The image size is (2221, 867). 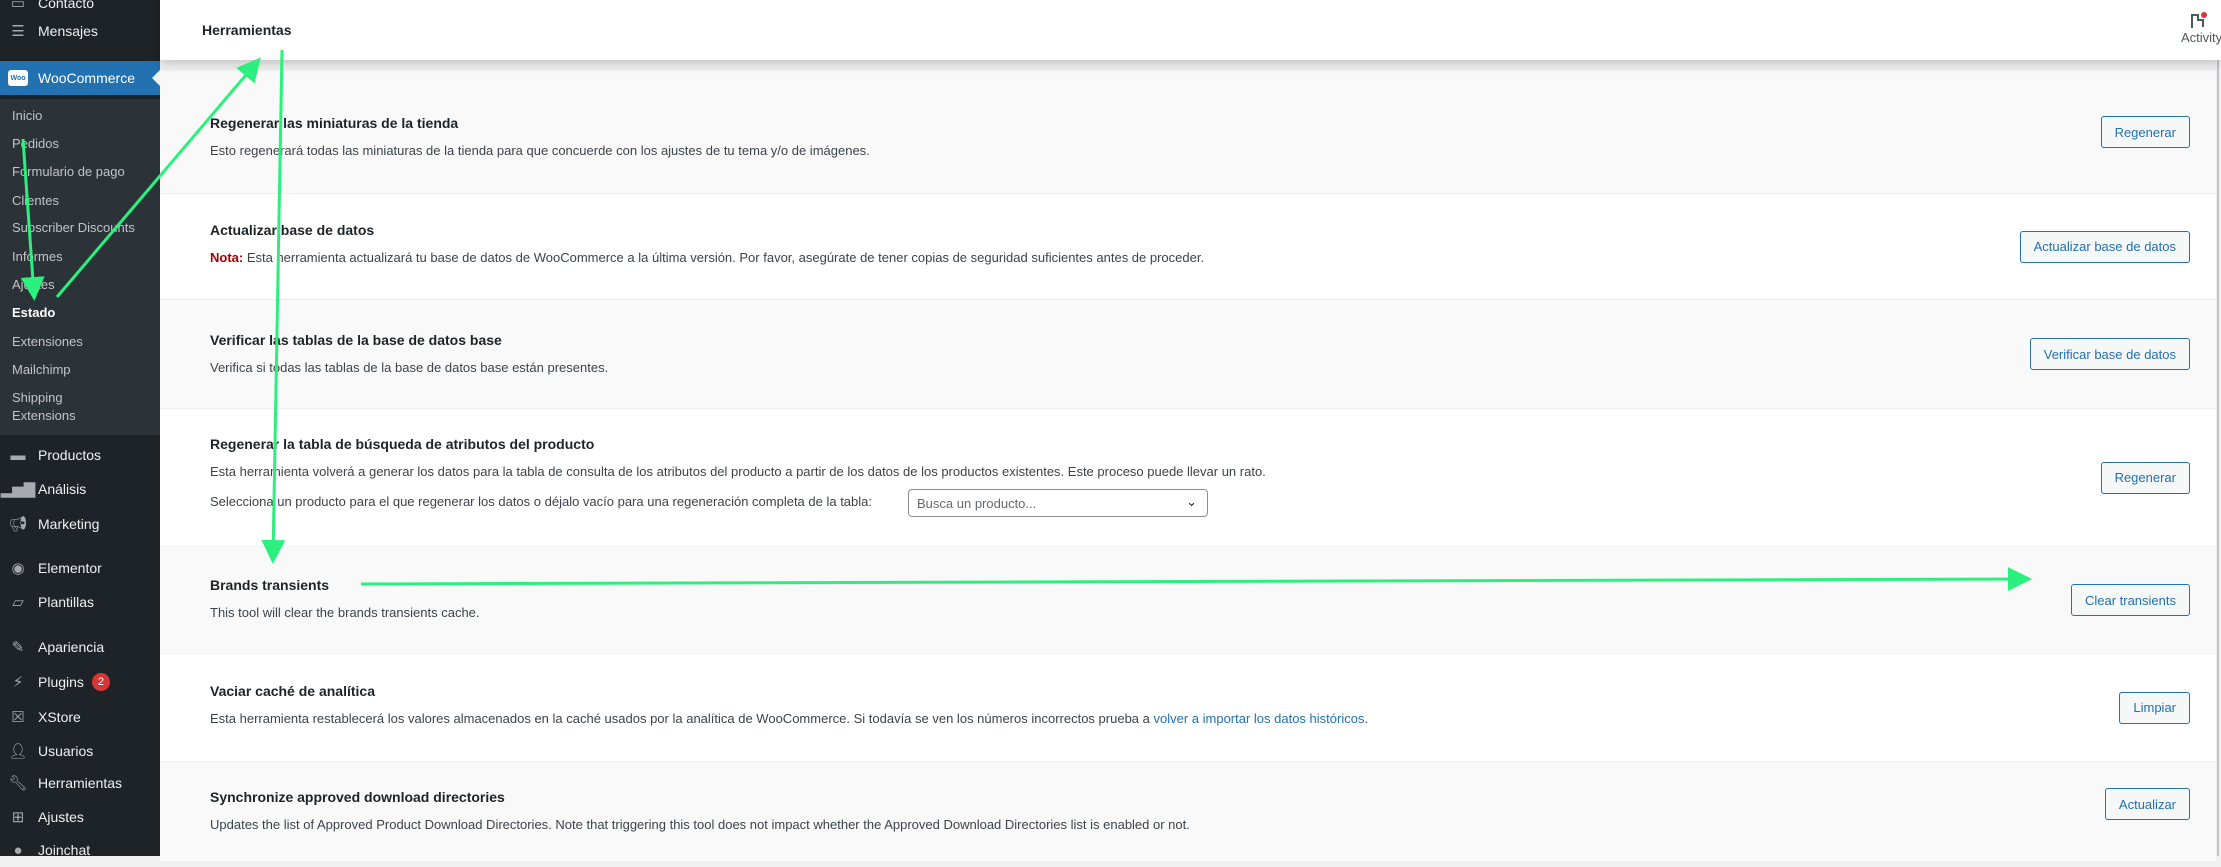 What do you see at coordinates (80, 817) in the screenshot?
I see `sidebar-item-ajustes: ⊞ Ajustes` at bounding box center [80, 817].